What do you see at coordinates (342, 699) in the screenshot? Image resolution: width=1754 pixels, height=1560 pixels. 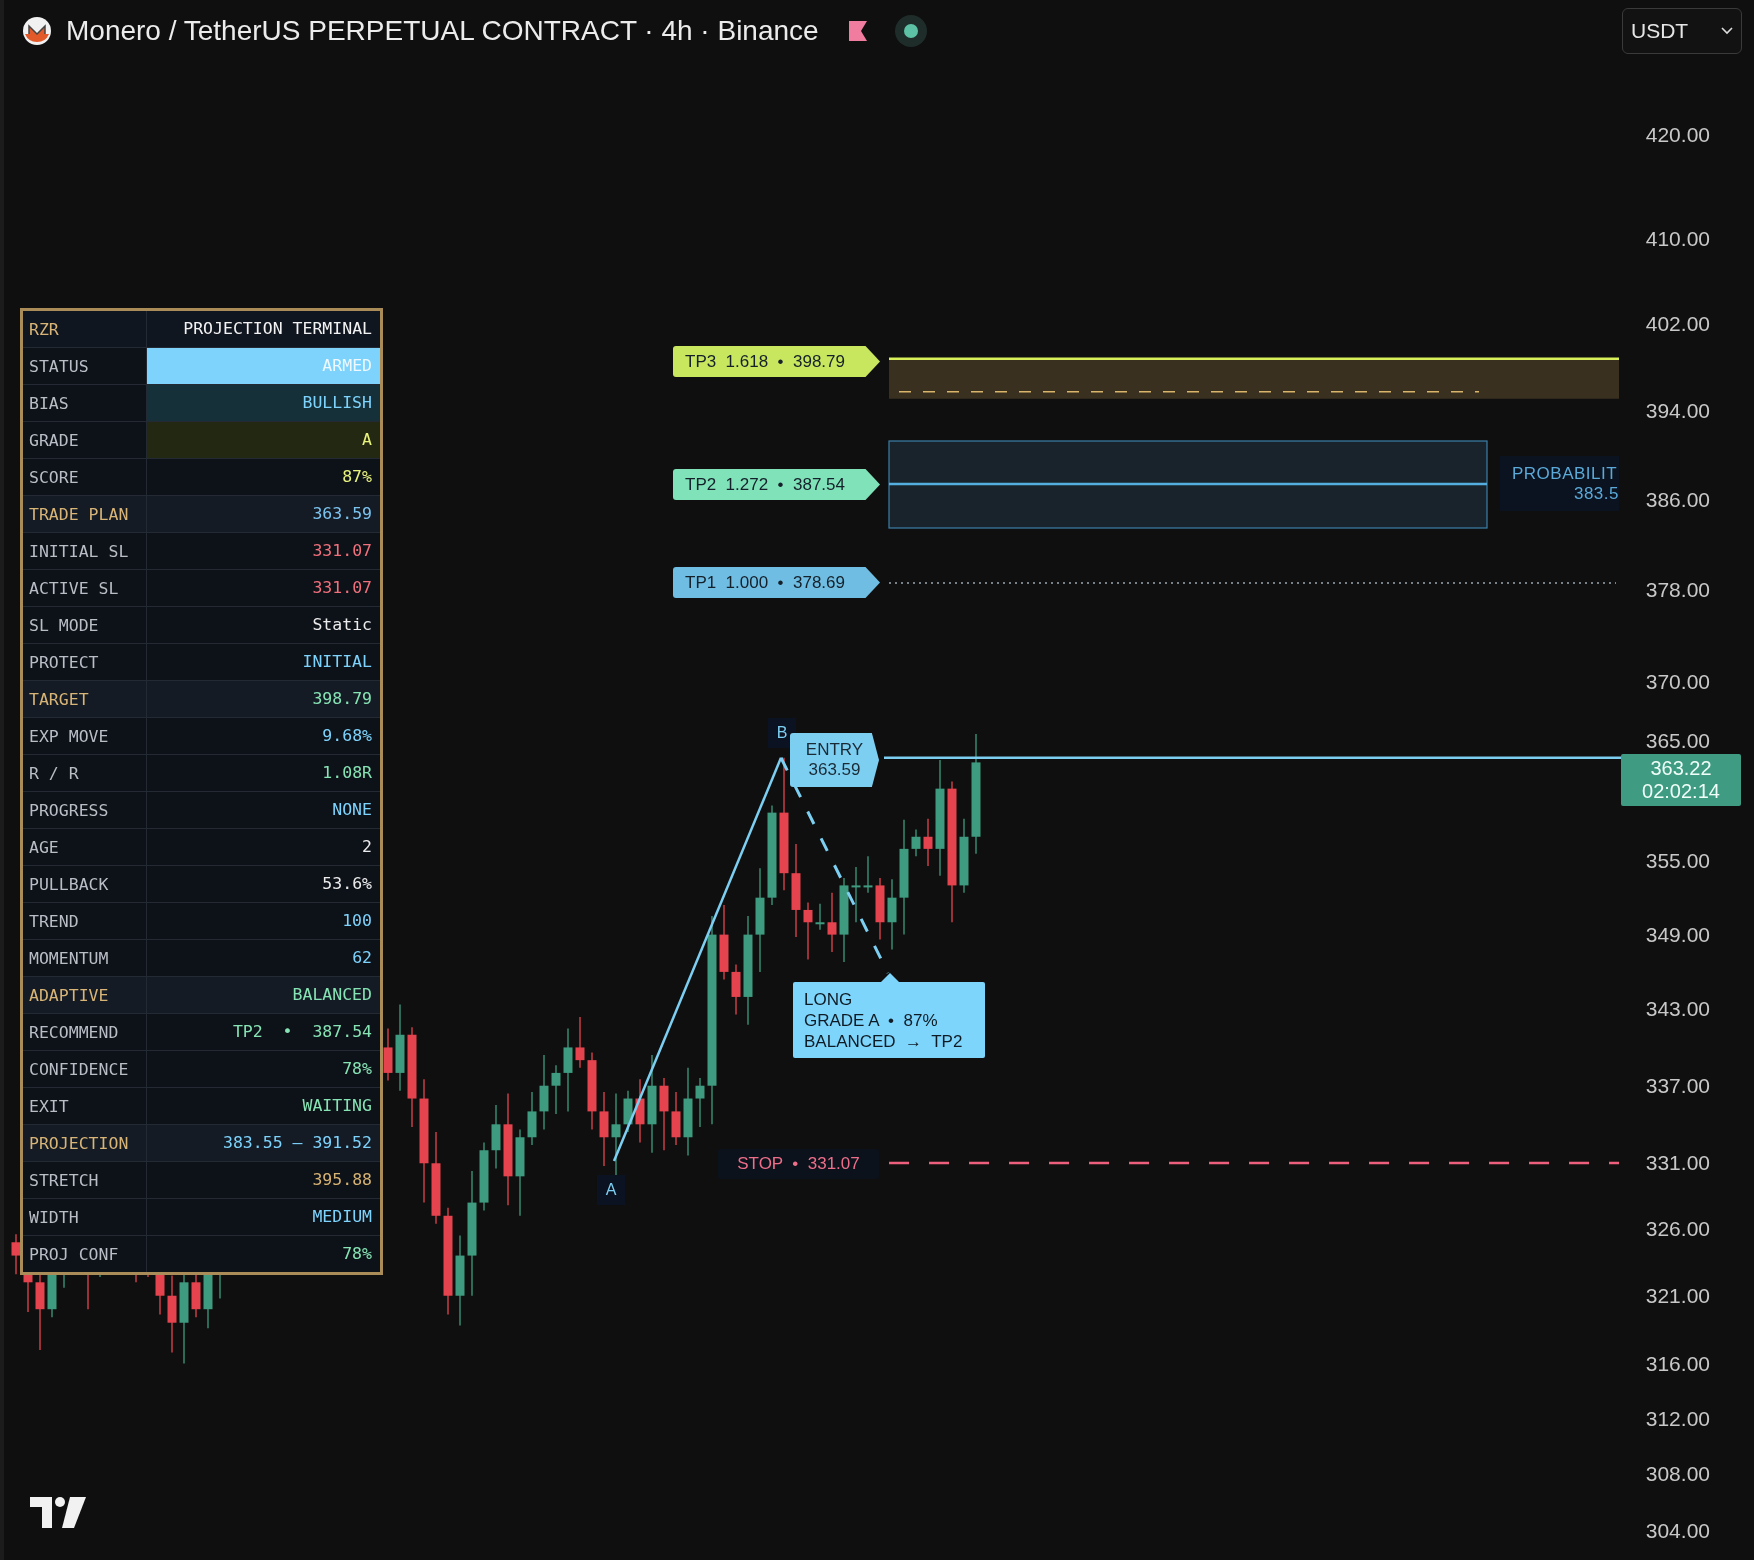 I see `terminal-value: 398.79` at bounding box center [342, 699].